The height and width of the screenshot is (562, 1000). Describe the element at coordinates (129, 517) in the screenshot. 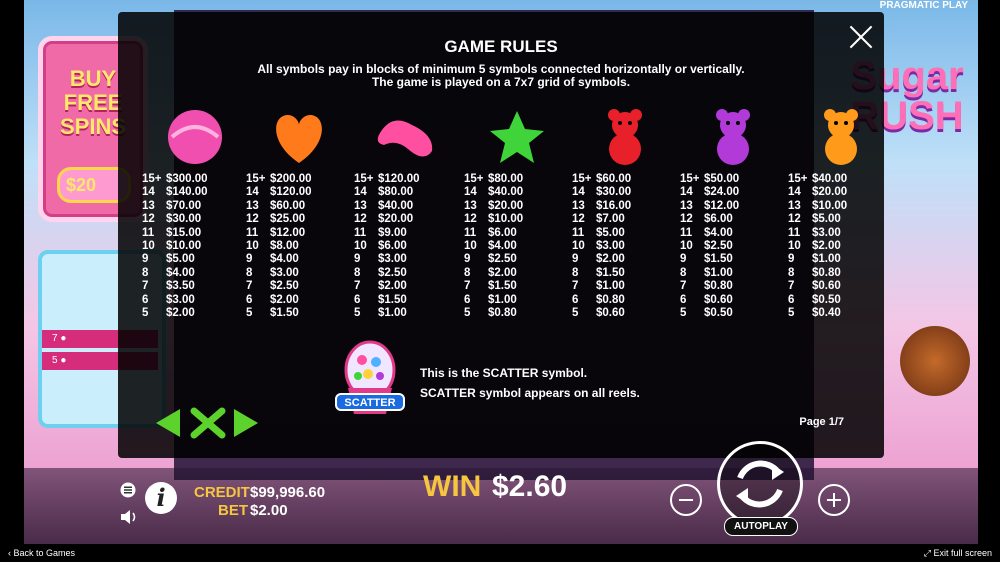

I see `sound-icon` at that location.